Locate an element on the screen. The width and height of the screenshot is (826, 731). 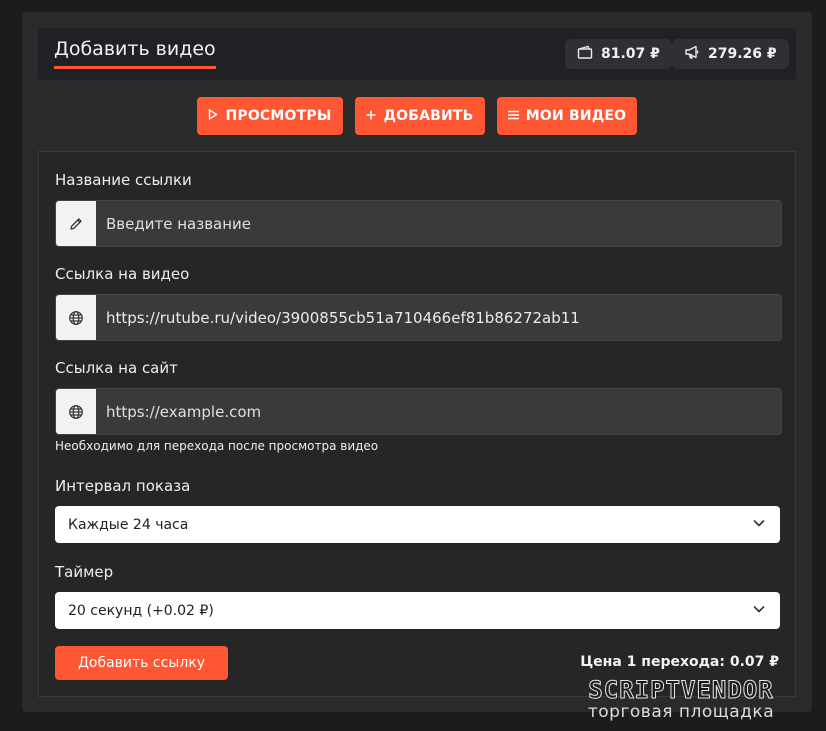
video-url-input is located at coordinates (438, 317).